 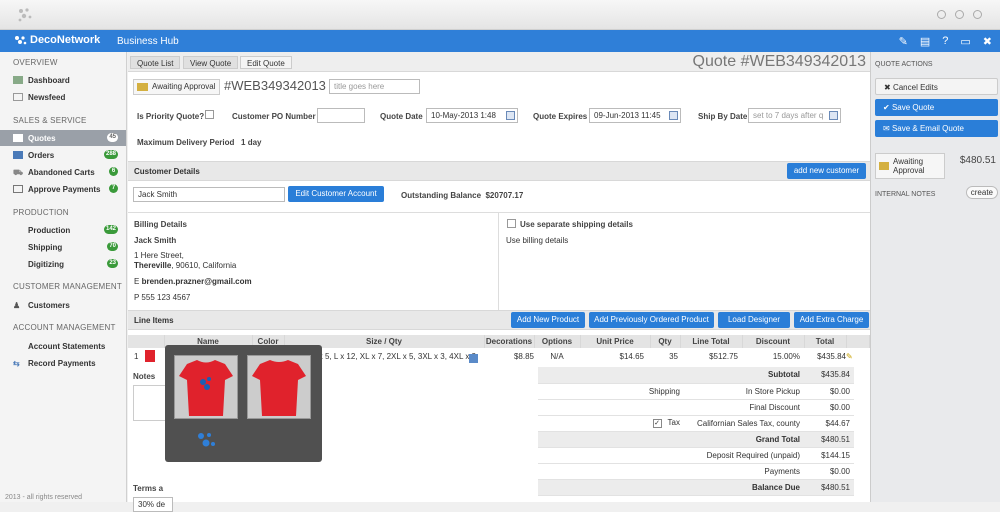 I want to click on shipping-text: Use billing details, so click(x=537, y=240).